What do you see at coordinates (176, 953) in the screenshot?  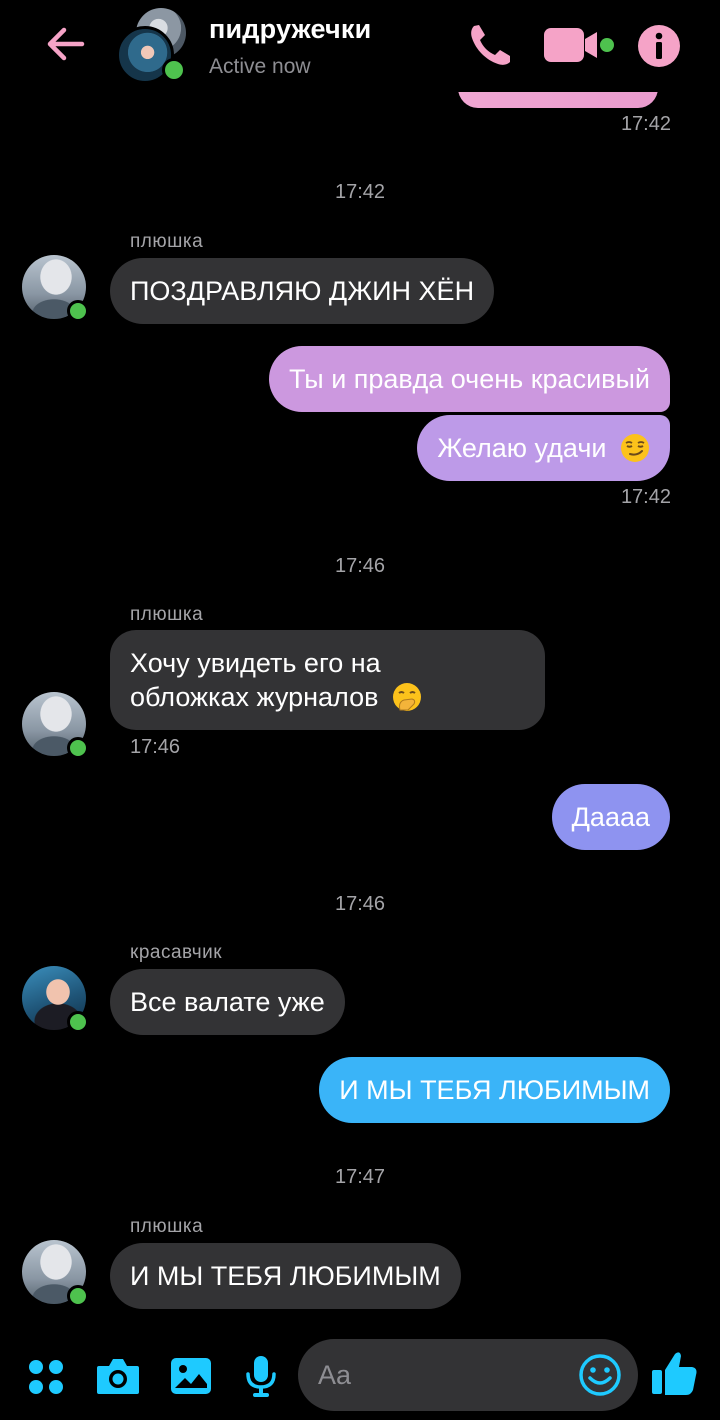 I see `sender-name: красавчик` at bounding box center [176, 953].